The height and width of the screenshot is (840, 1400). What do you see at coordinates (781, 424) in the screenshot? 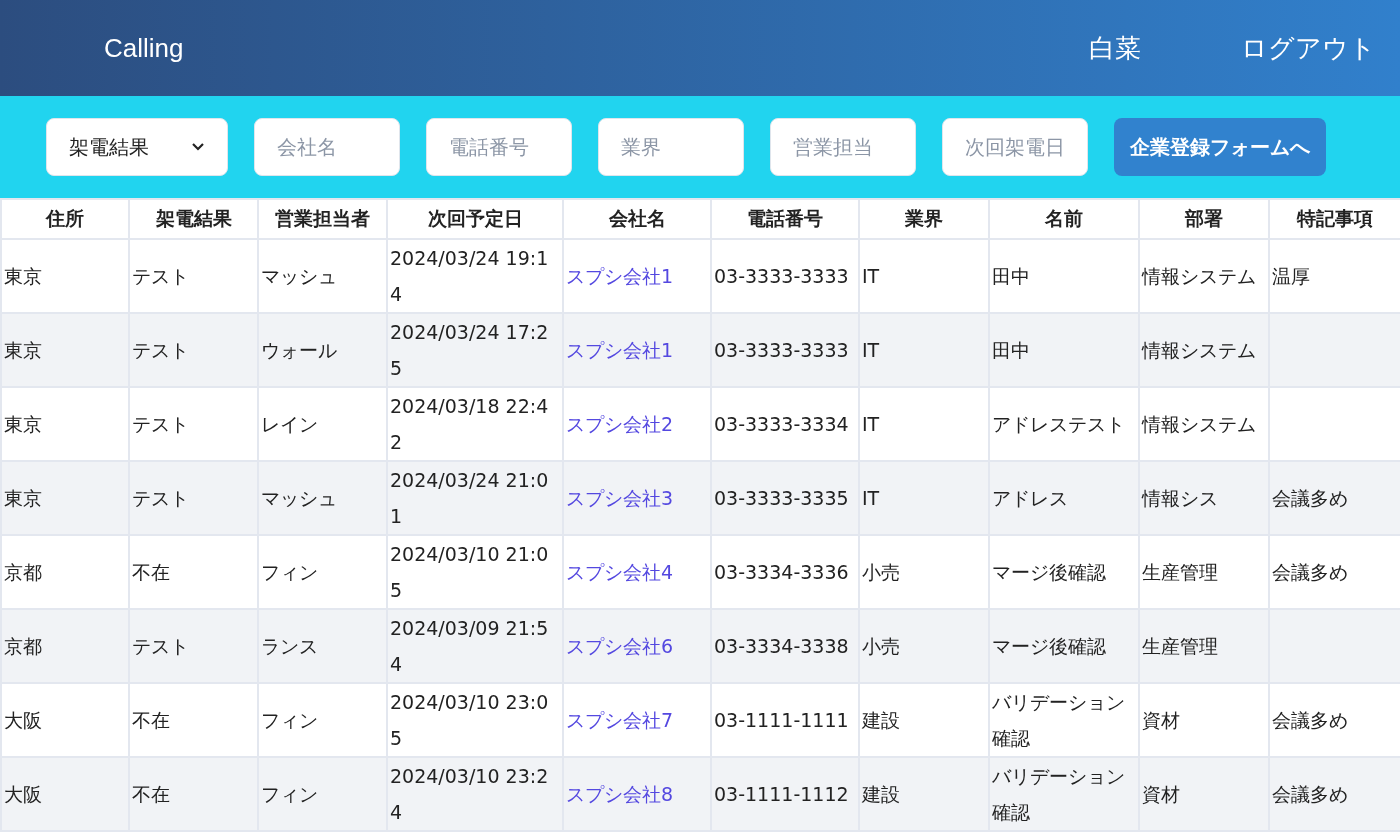
I see `table-cell: 03-3333-3334` at bounding box center [781, 424].